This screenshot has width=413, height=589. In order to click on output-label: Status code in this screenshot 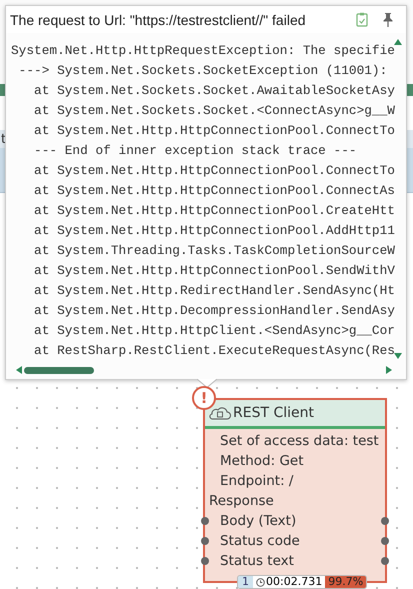, I will do `click(260, 541)`.